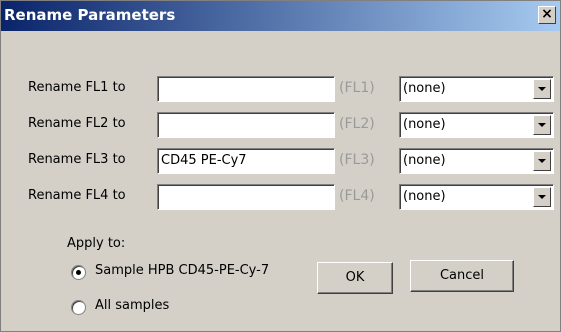 The width and height of the screenshot is (561, 332). I want to click on ok-button: OK, so click(355, 278).